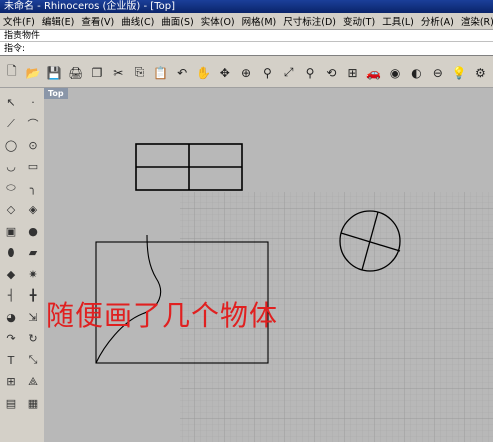 This screenshot has width=493, height=442. What do you see at coordinates (11, 296) in the screenshot?
I see `join-icon: ┤` at bounding box center [11, 296].